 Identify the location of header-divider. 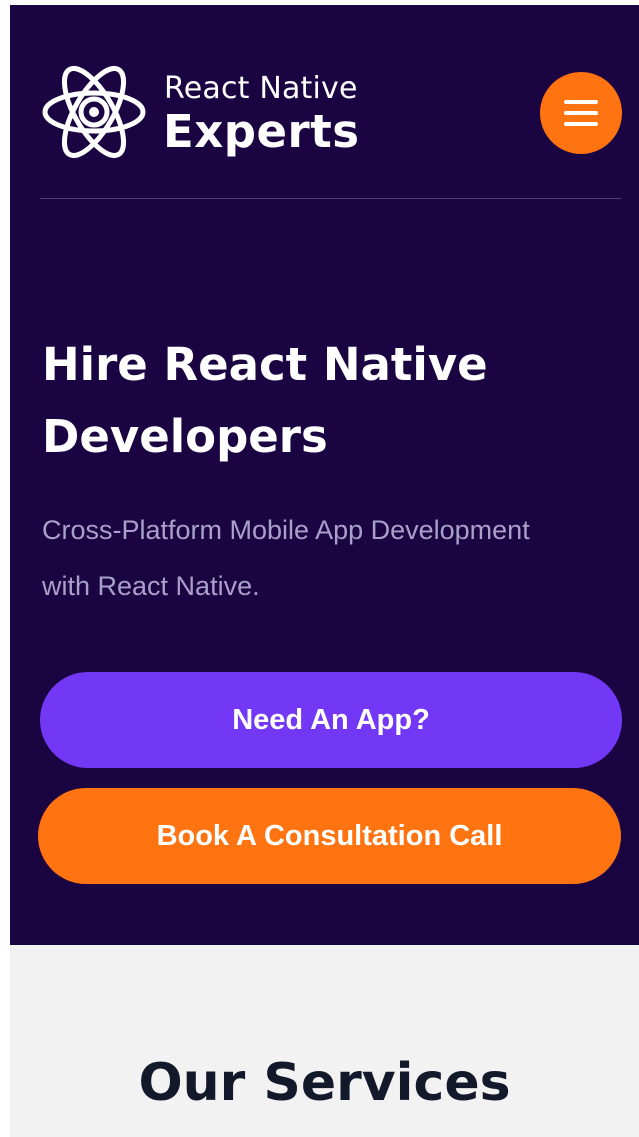
(330, 198).